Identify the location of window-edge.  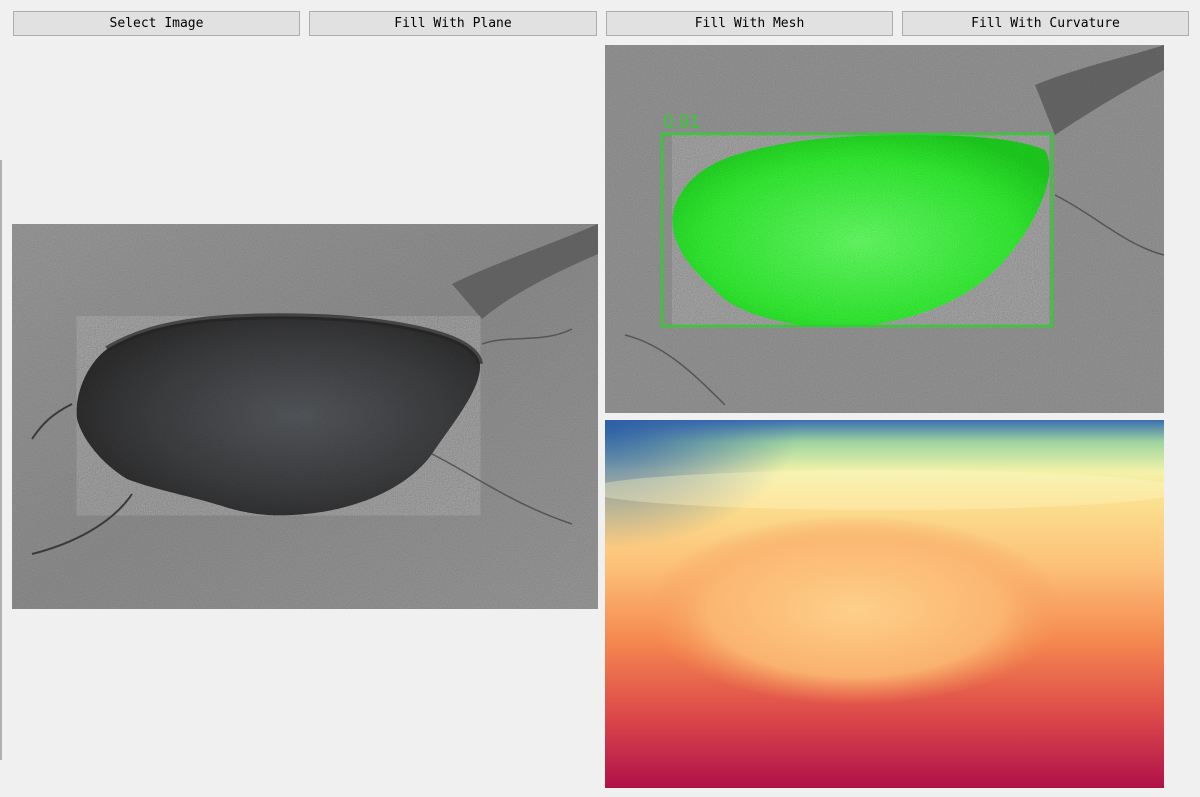
(1, 460).